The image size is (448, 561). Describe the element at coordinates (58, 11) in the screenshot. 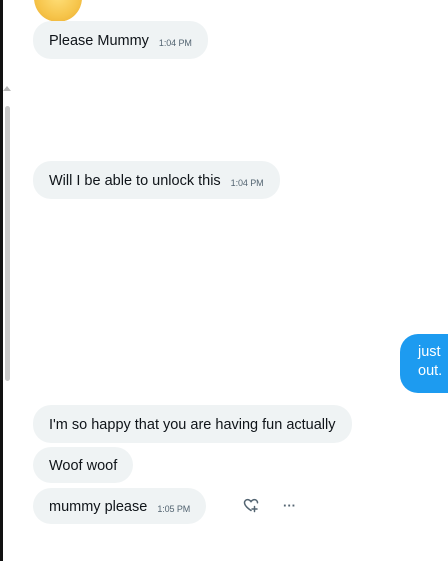

I see `avatar` at that location.